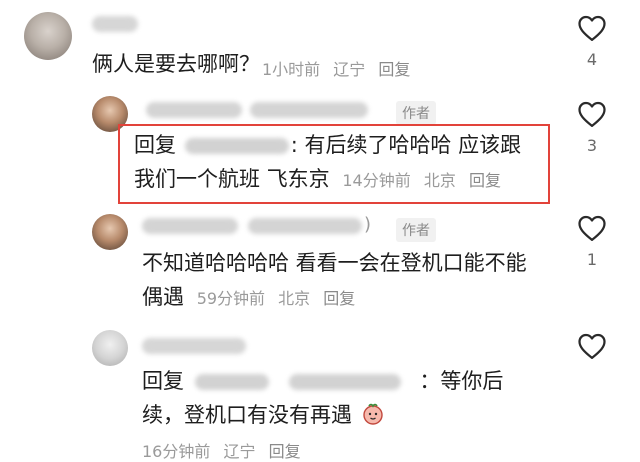  I want to click on comment-text-line: : 有后续了哈哈哈 应该跟, so click(406, 145).